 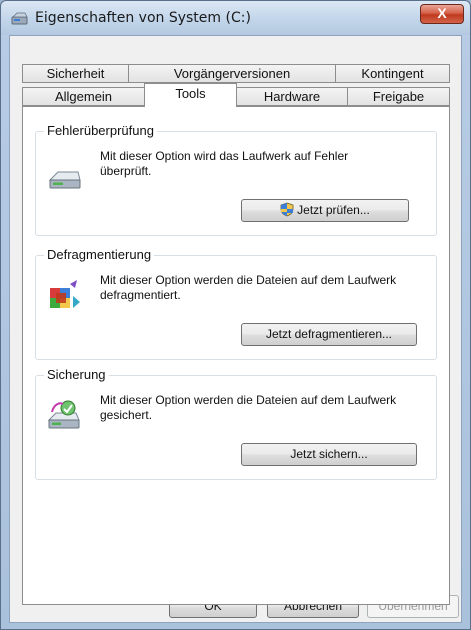 I want to click on drive-title-icon, so click(x=19, y=18).